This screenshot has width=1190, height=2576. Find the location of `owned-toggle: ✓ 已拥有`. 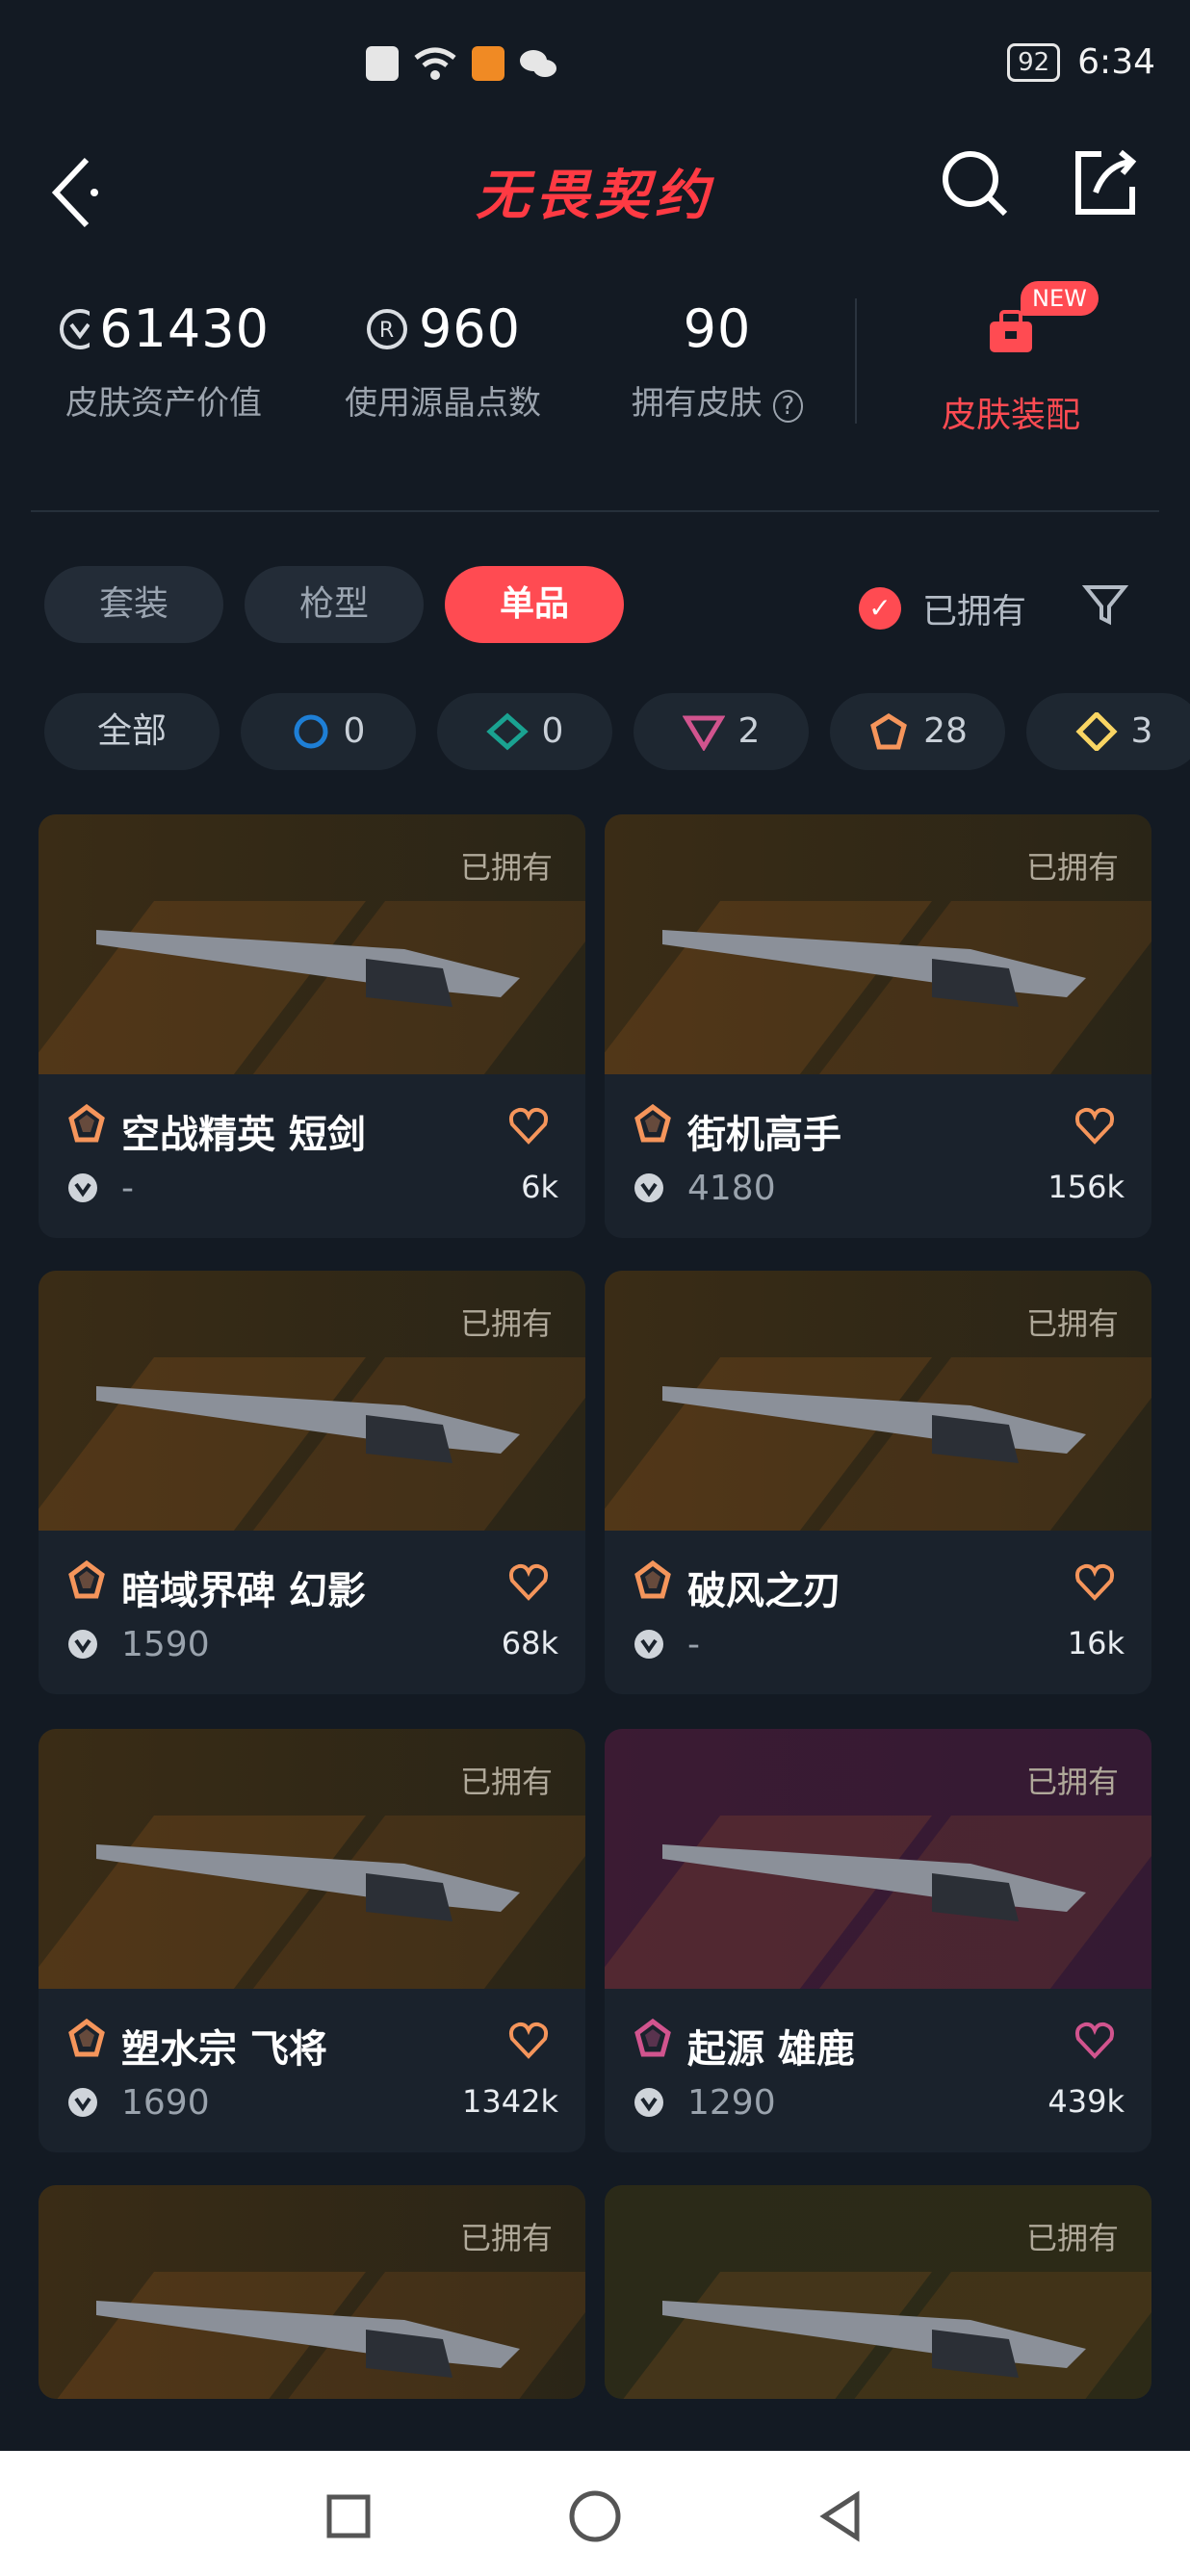

owned-toggle: ✓ 已拥有 is located at coordinates (943, 608).